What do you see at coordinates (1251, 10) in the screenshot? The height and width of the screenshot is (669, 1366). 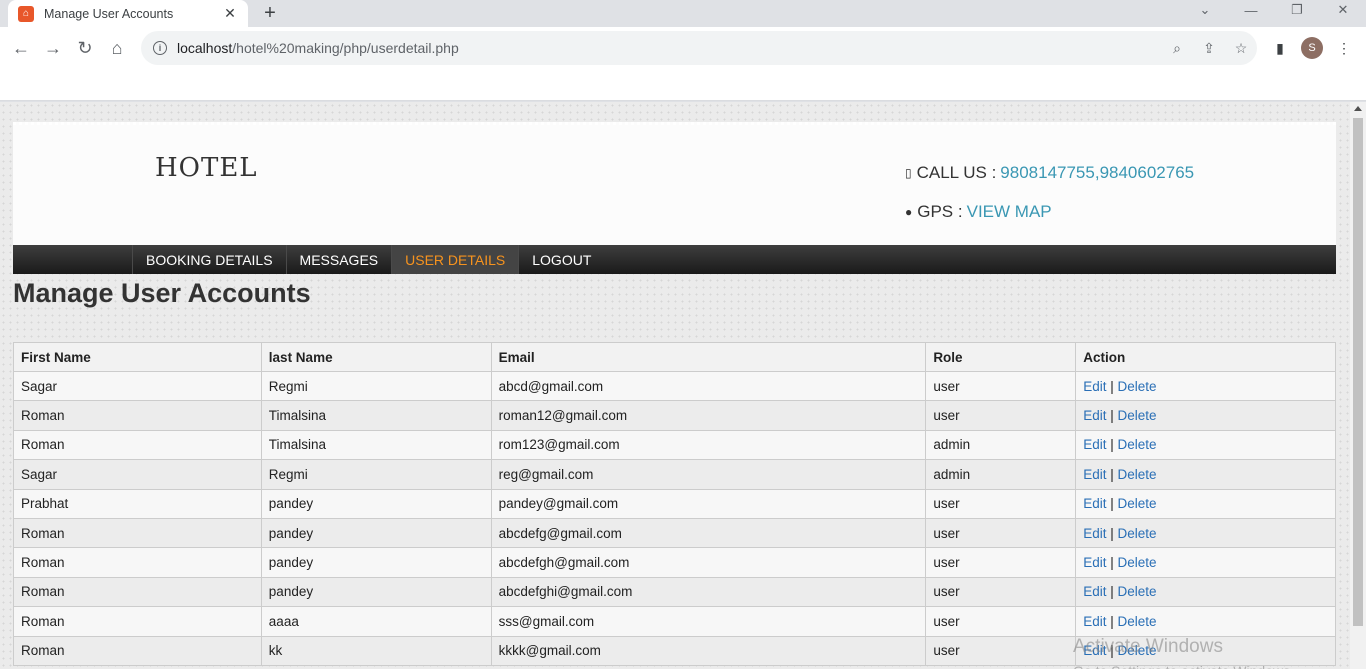 I see `minimize-icon: —` at bounding box center [1251, 10].